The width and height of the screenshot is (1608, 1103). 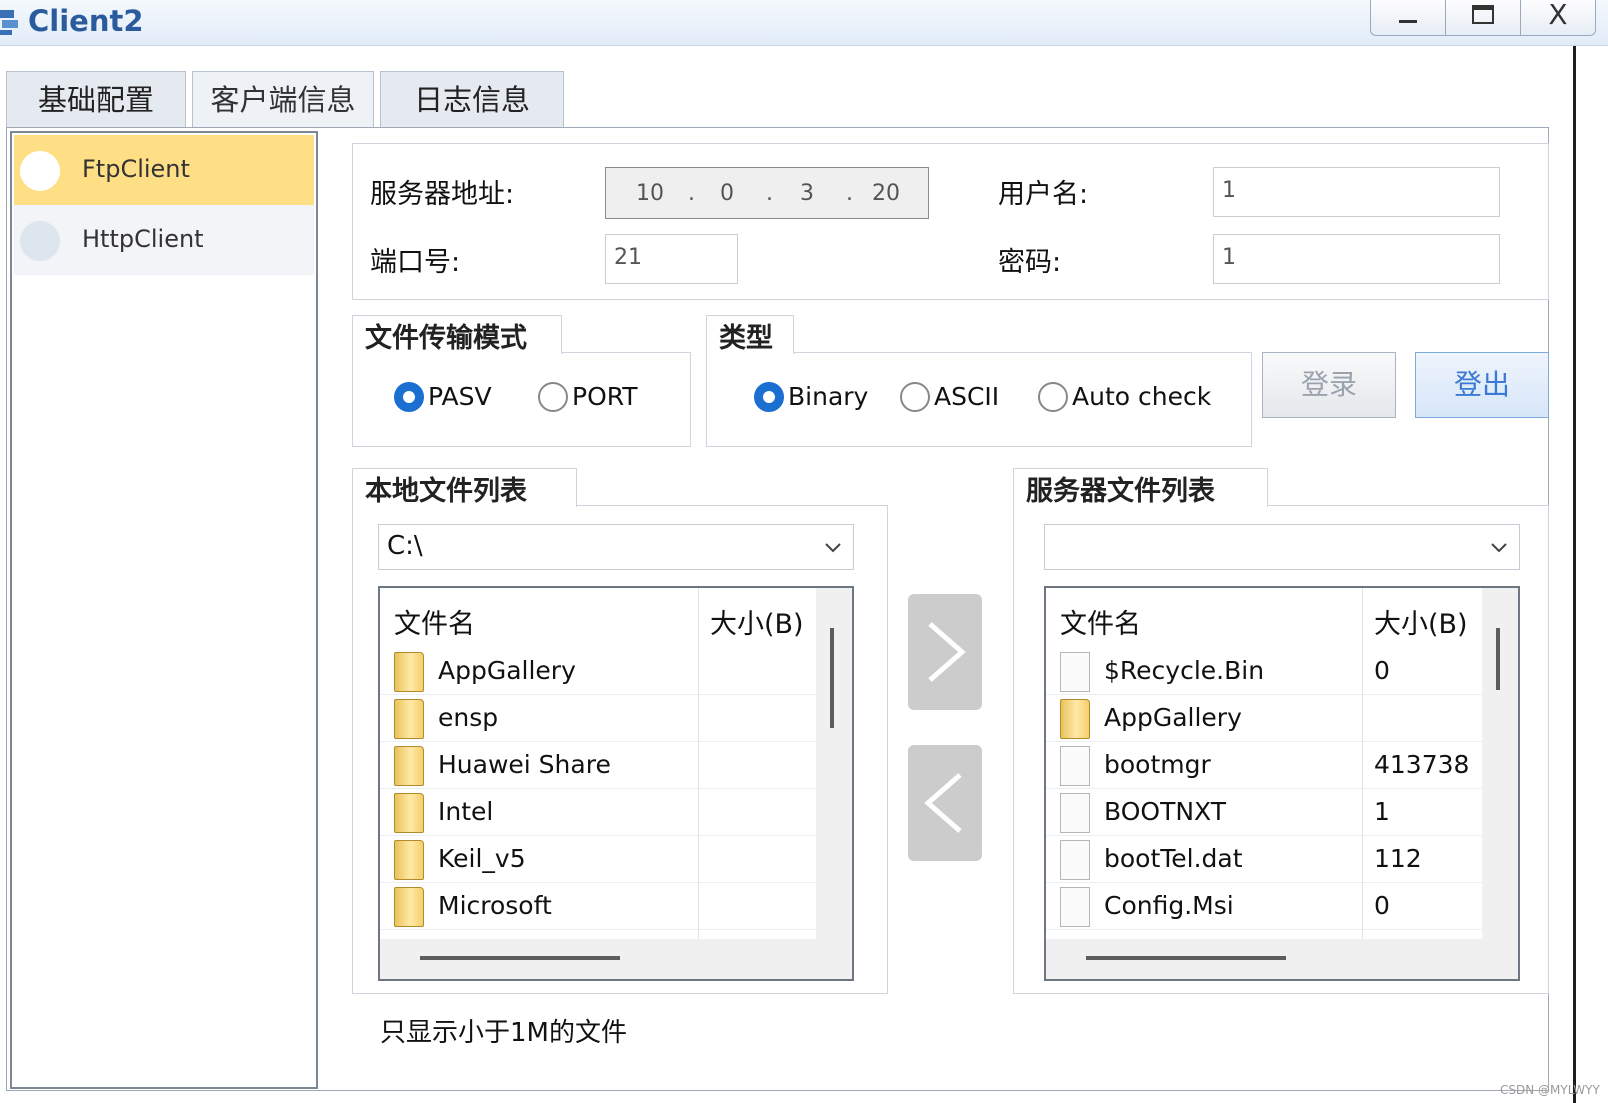 What do you see at coordinates (1141, 396) in the screenshot?
I see `autocheck-label: Auto check` at bounding box center [1141, 396].